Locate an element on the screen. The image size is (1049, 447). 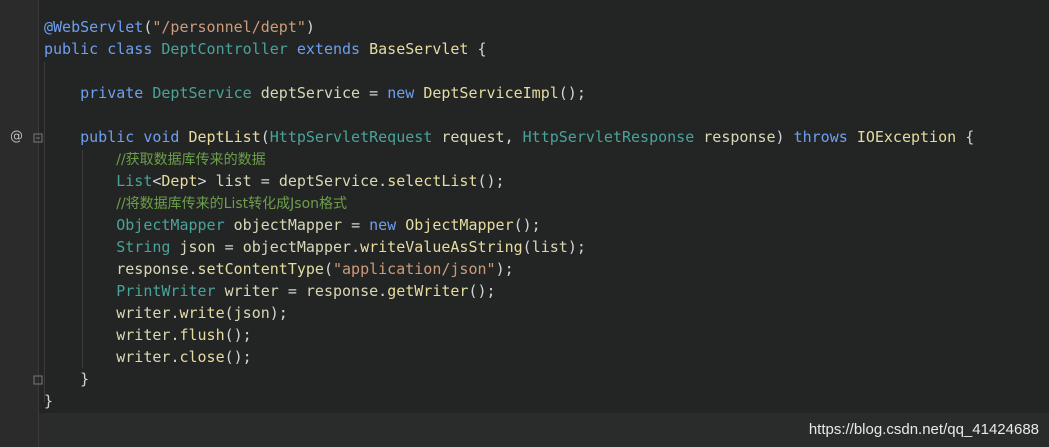
token-method: Dept is located at coordinates (179, 181).